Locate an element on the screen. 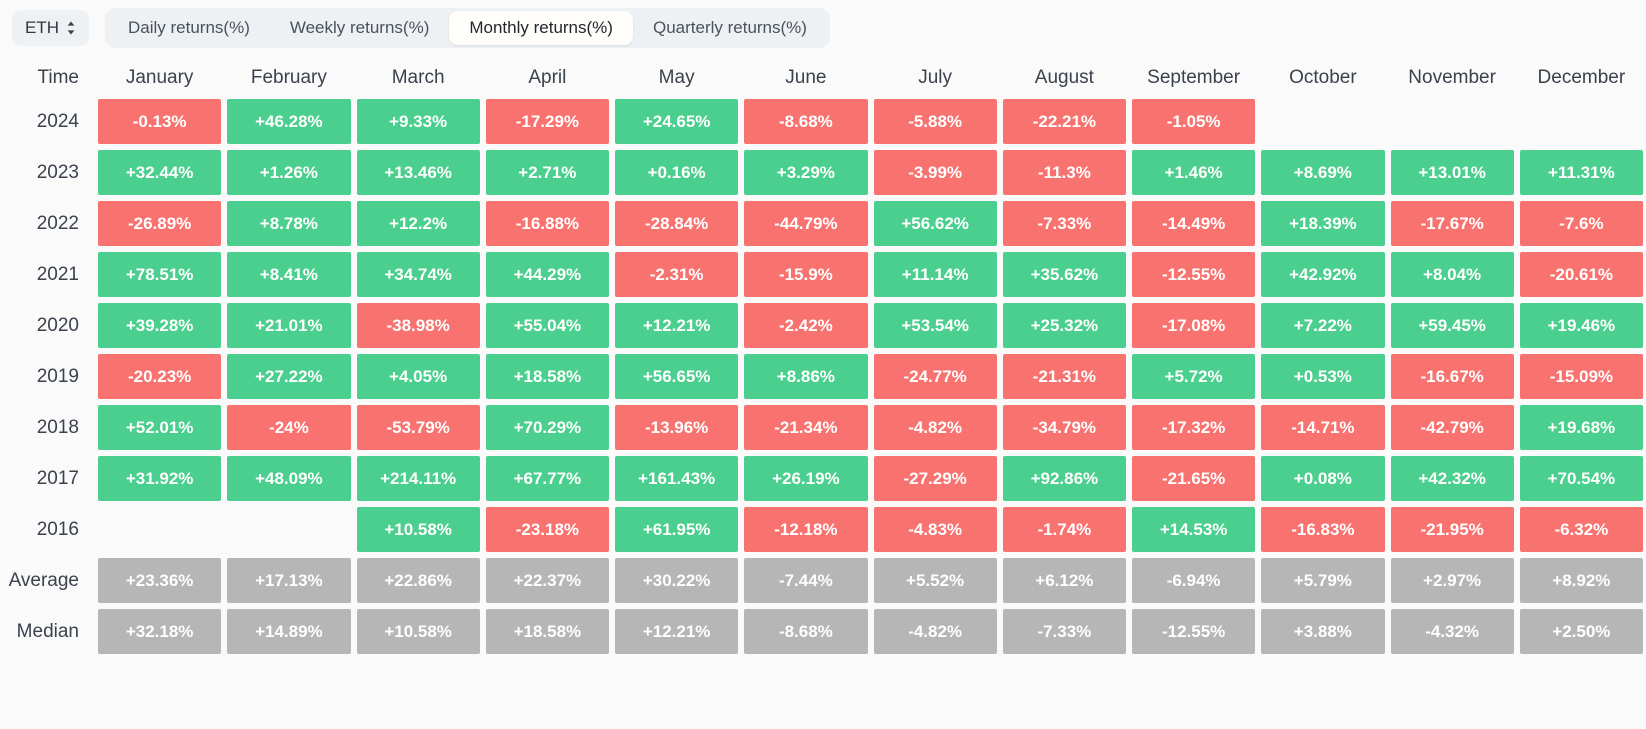  return-cell: +46.28% is located at coordinates (289, 121).